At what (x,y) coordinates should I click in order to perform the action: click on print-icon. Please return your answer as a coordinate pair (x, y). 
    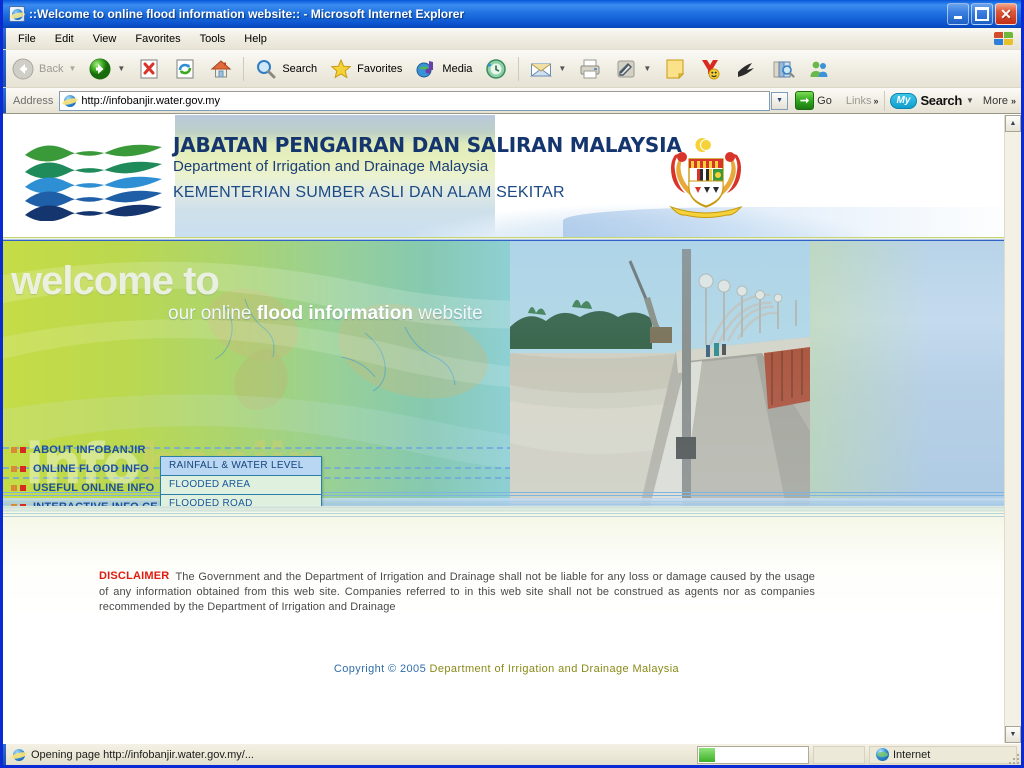
    Looking at the image, I should click on (590, 69).